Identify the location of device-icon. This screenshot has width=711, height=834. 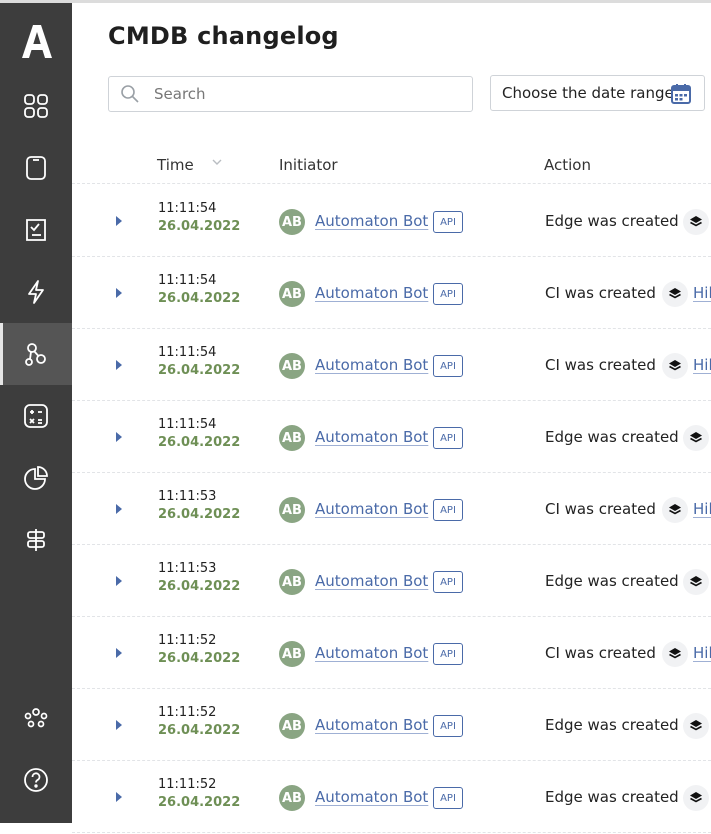
(36, 168).